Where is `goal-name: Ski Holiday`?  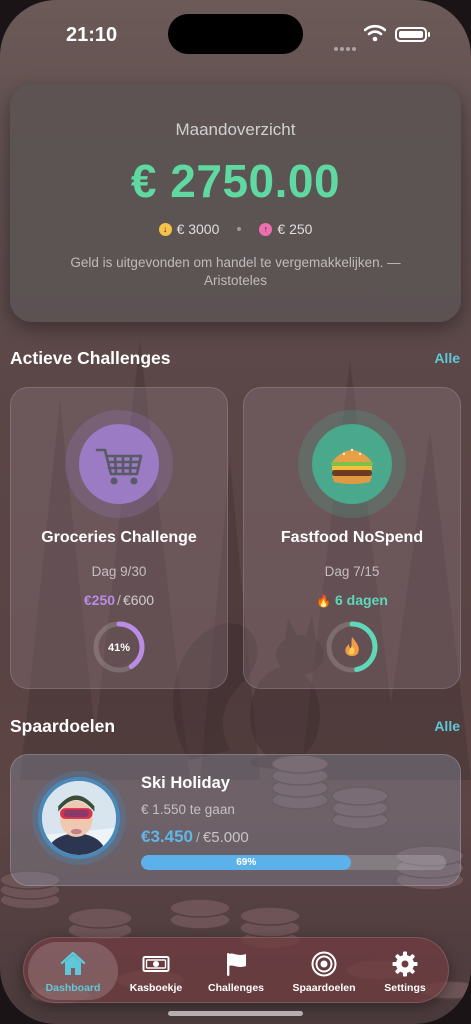
goal-name: Ski Holiday is located at coordinates (185, 783).